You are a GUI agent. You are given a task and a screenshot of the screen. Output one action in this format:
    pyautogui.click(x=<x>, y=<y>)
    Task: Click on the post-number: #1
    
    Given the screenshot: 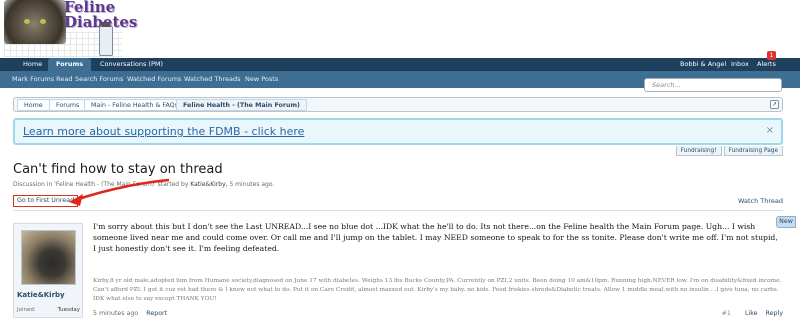 What is the action you would take?
    pyautogui.click(x=726, y=313)
    